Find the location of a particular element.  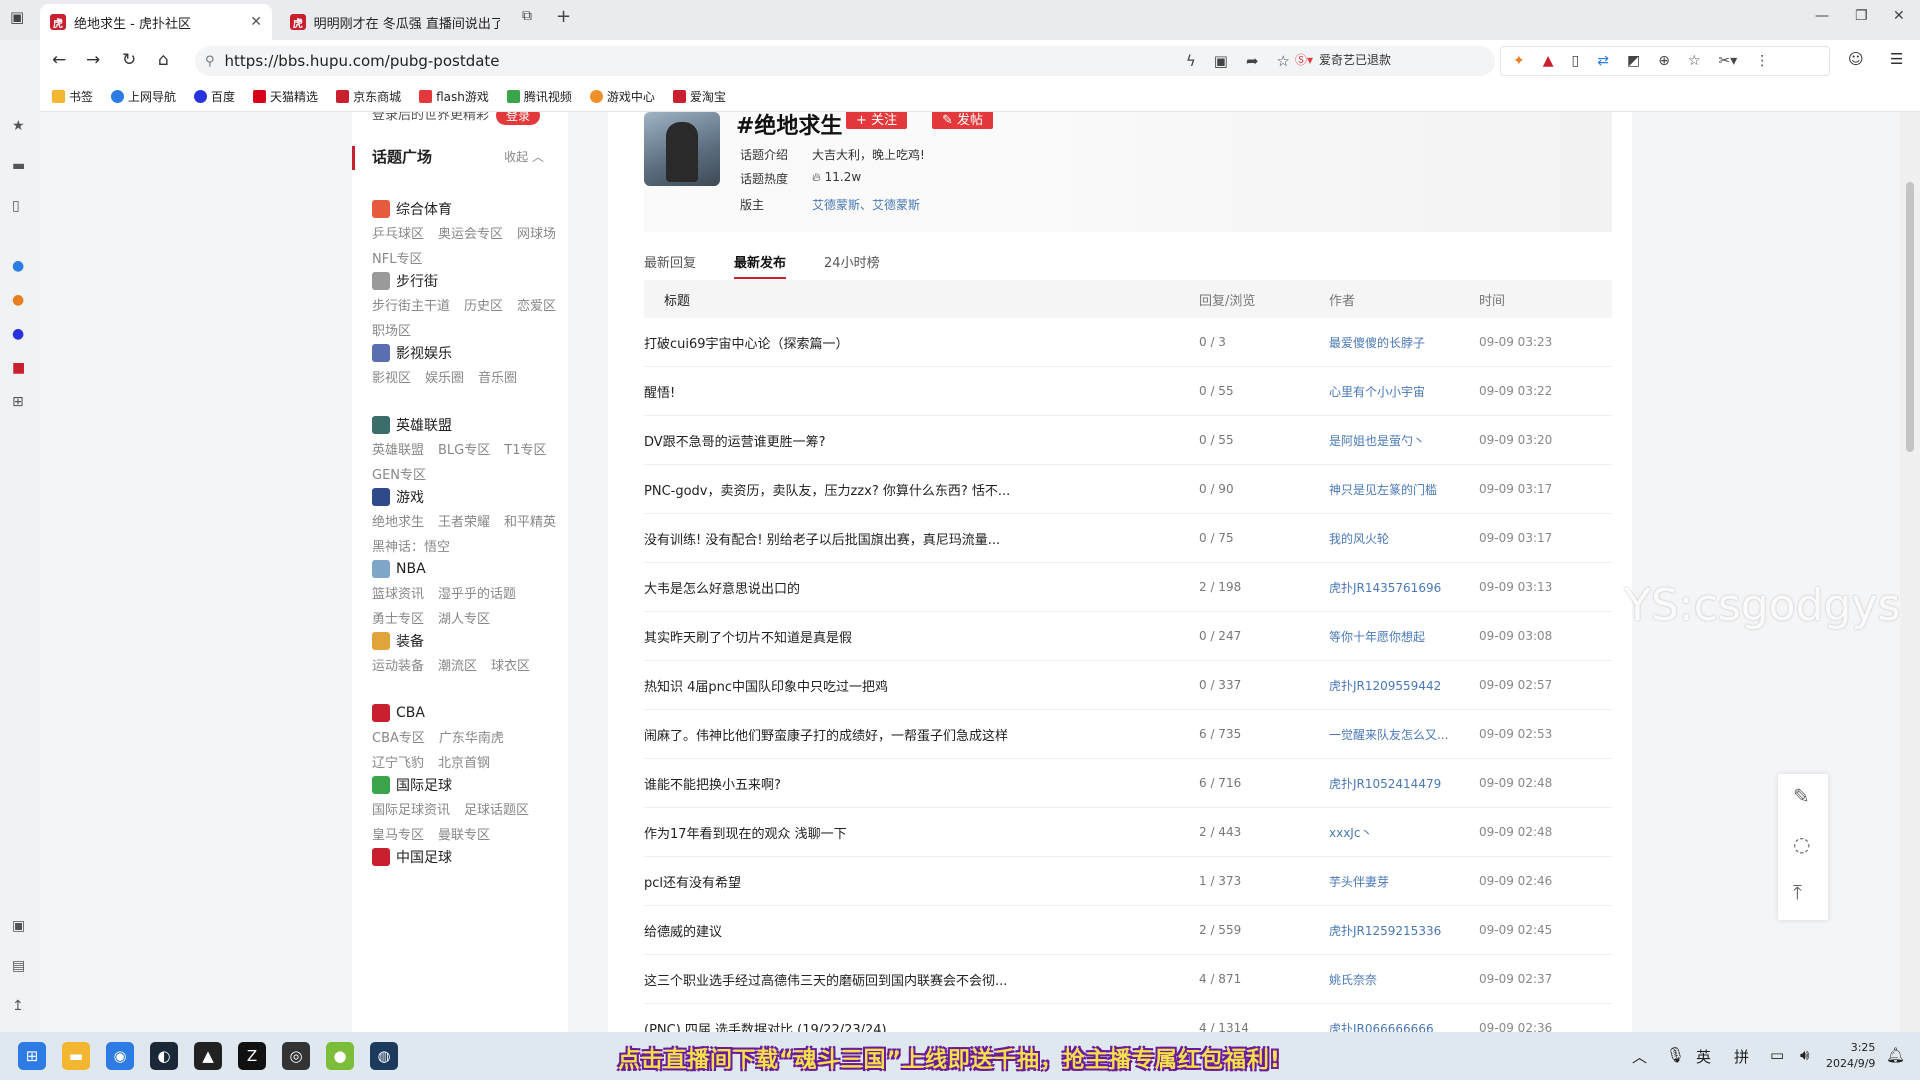

post-author-link: 神只是见左篆的门槛 is located at coordinates (1404, 489).